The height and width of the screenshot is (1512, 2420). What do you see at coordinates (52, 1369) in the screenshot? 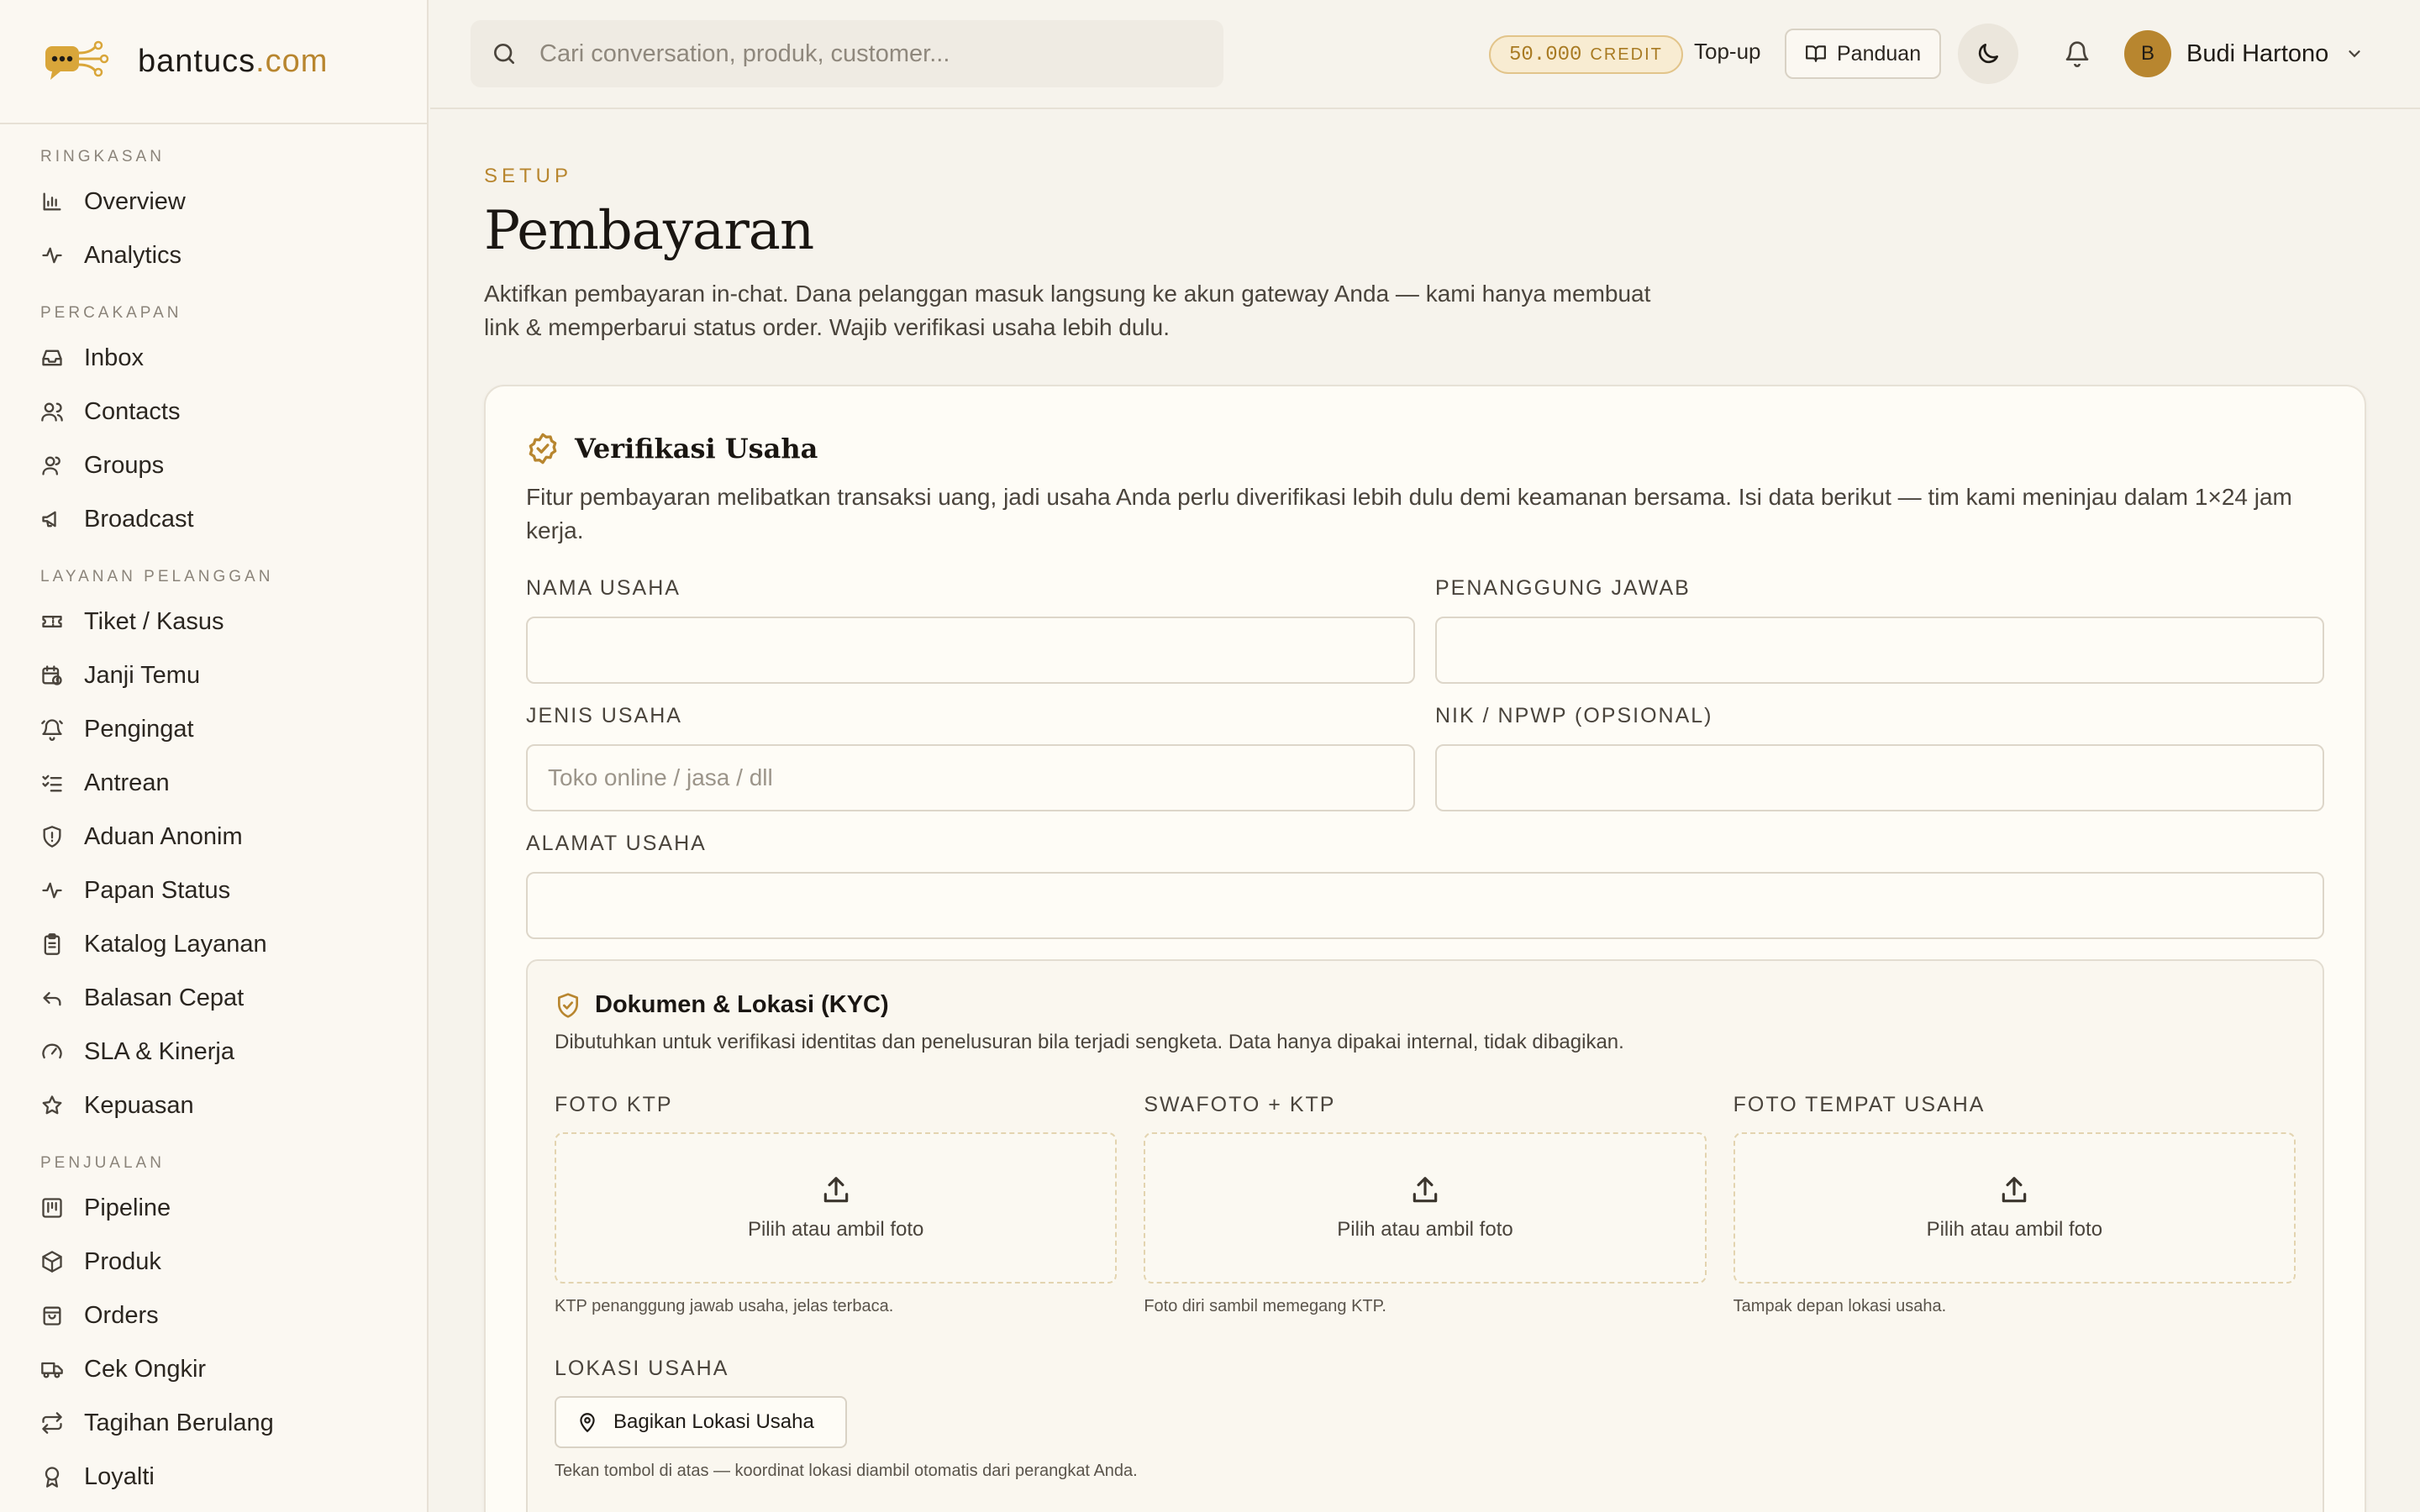
I see `truck-icon` at bounding box center [52, 1369].